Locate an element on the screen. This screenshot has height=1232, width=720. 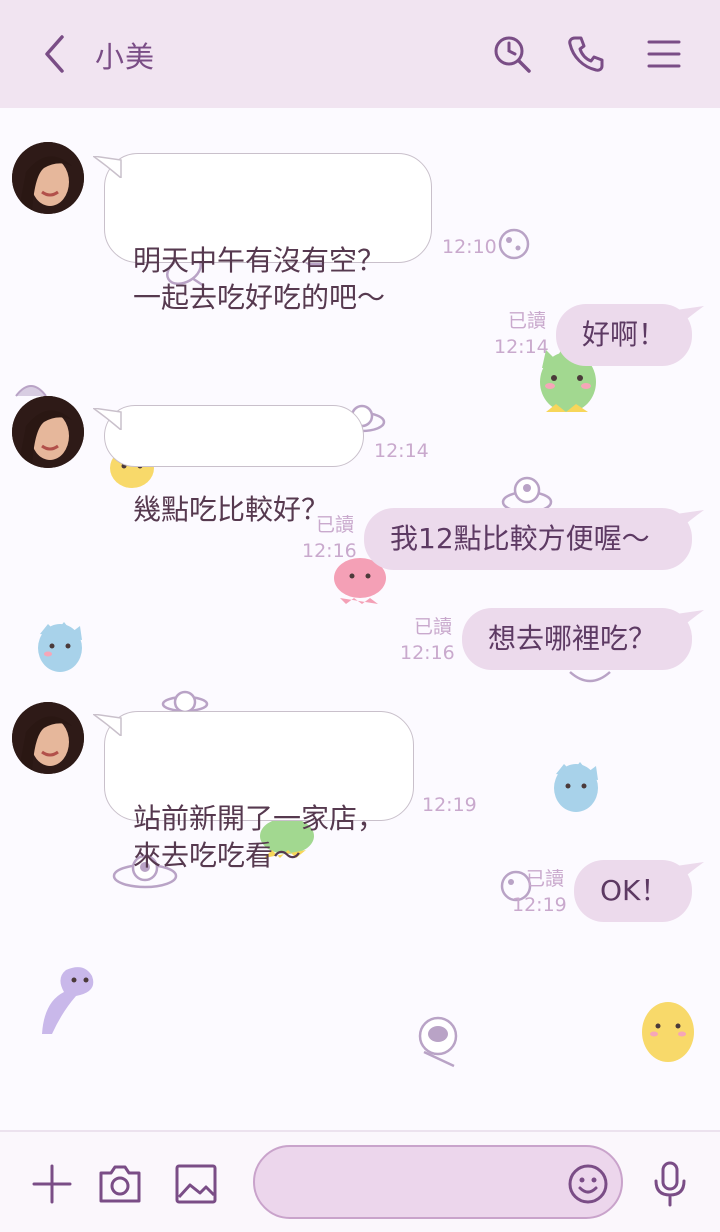
search-clock-icon is located at coordinates (512, 54).